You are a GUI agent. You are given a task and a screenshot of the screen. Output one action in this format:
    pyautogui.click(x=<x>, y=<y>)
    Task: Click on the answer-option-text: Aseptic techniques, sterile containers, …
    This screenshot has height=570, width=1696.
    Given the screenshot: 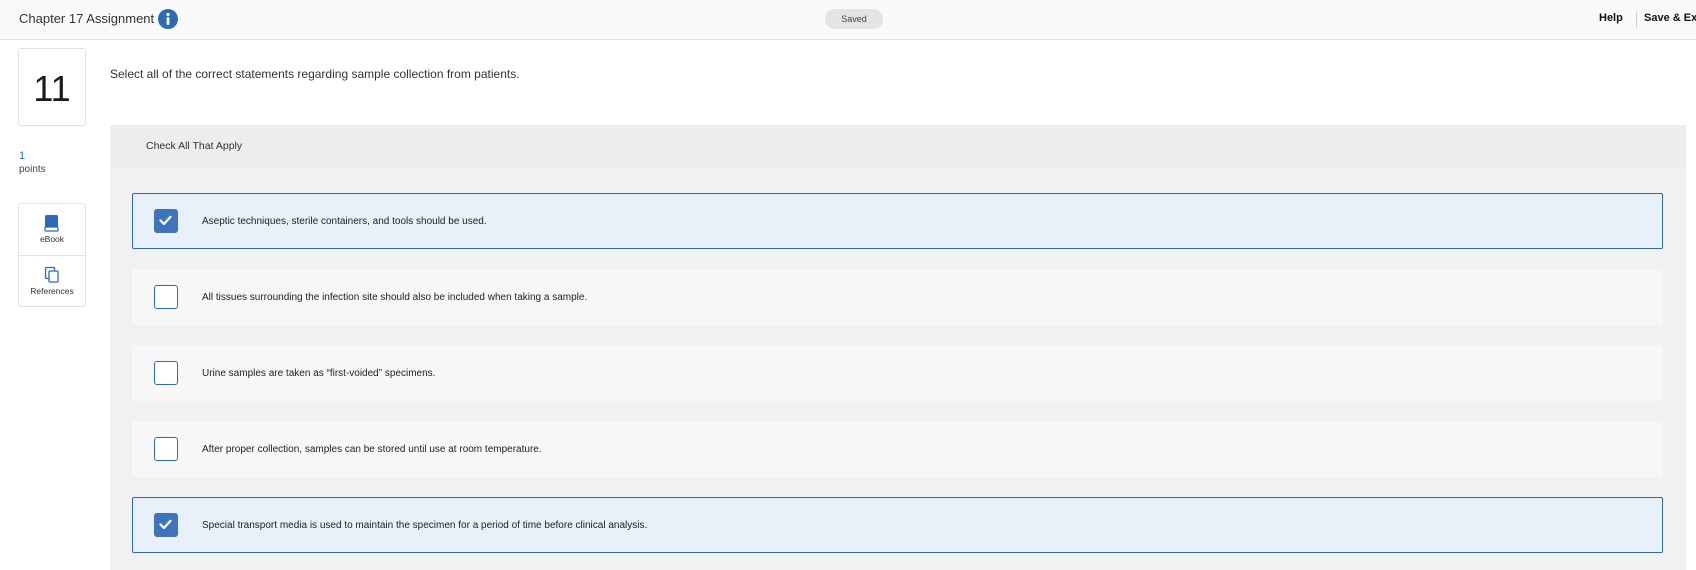 What is the action you would take?
    pyautogui.click(x=344, y=221)
    